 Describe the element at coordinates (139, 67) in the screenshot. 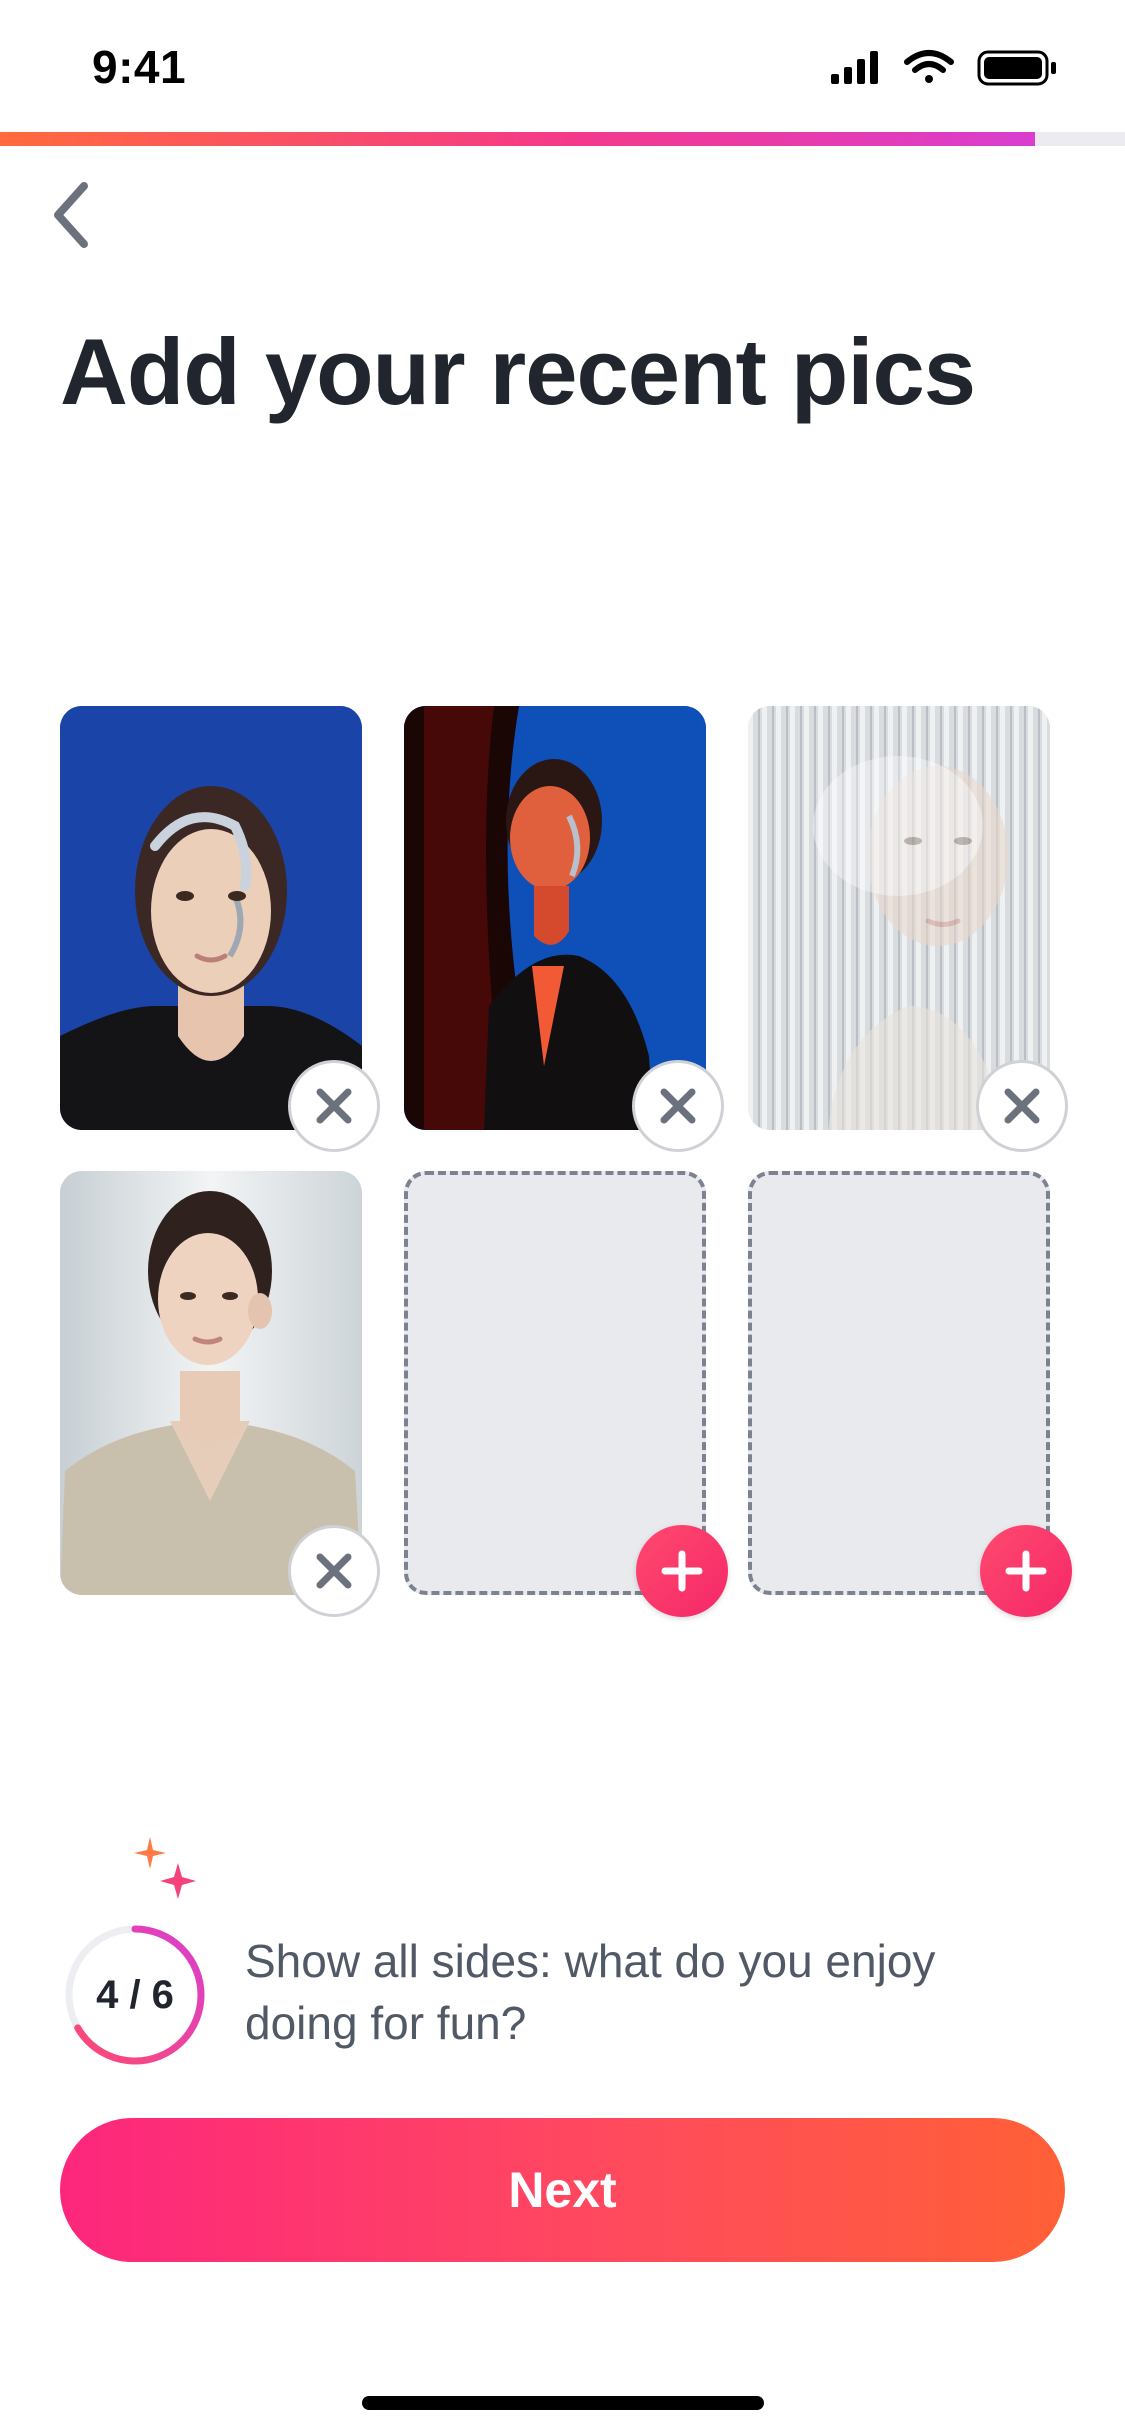

I see `status-time: 9:41` at that location.